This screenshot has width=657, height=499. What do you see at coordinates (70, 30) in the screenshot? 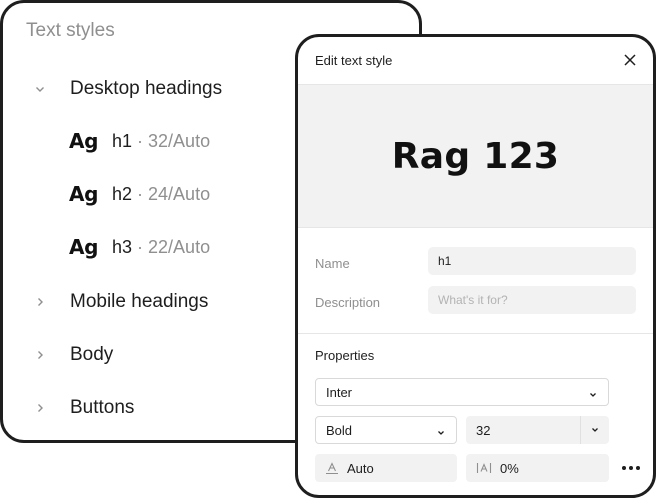
I see `text-styles-title: Text styles` at bounding box center [70, 30].